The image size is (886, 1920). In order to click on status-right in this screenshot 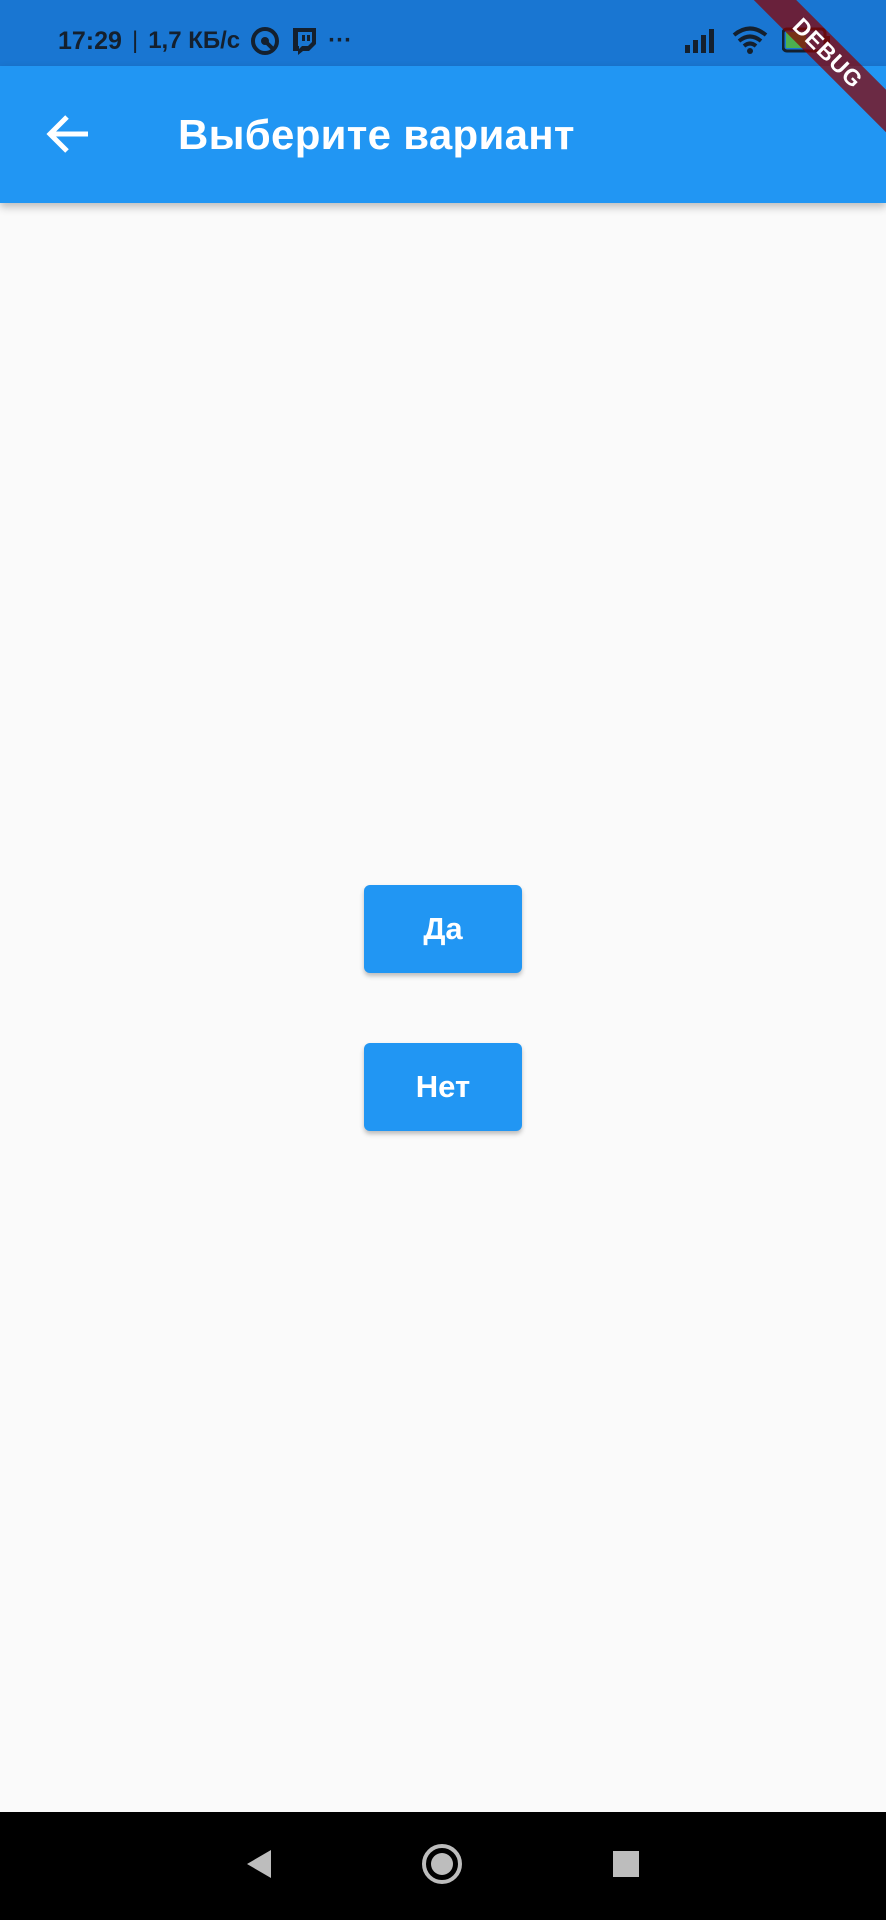, I will do `click(758, 40)`.